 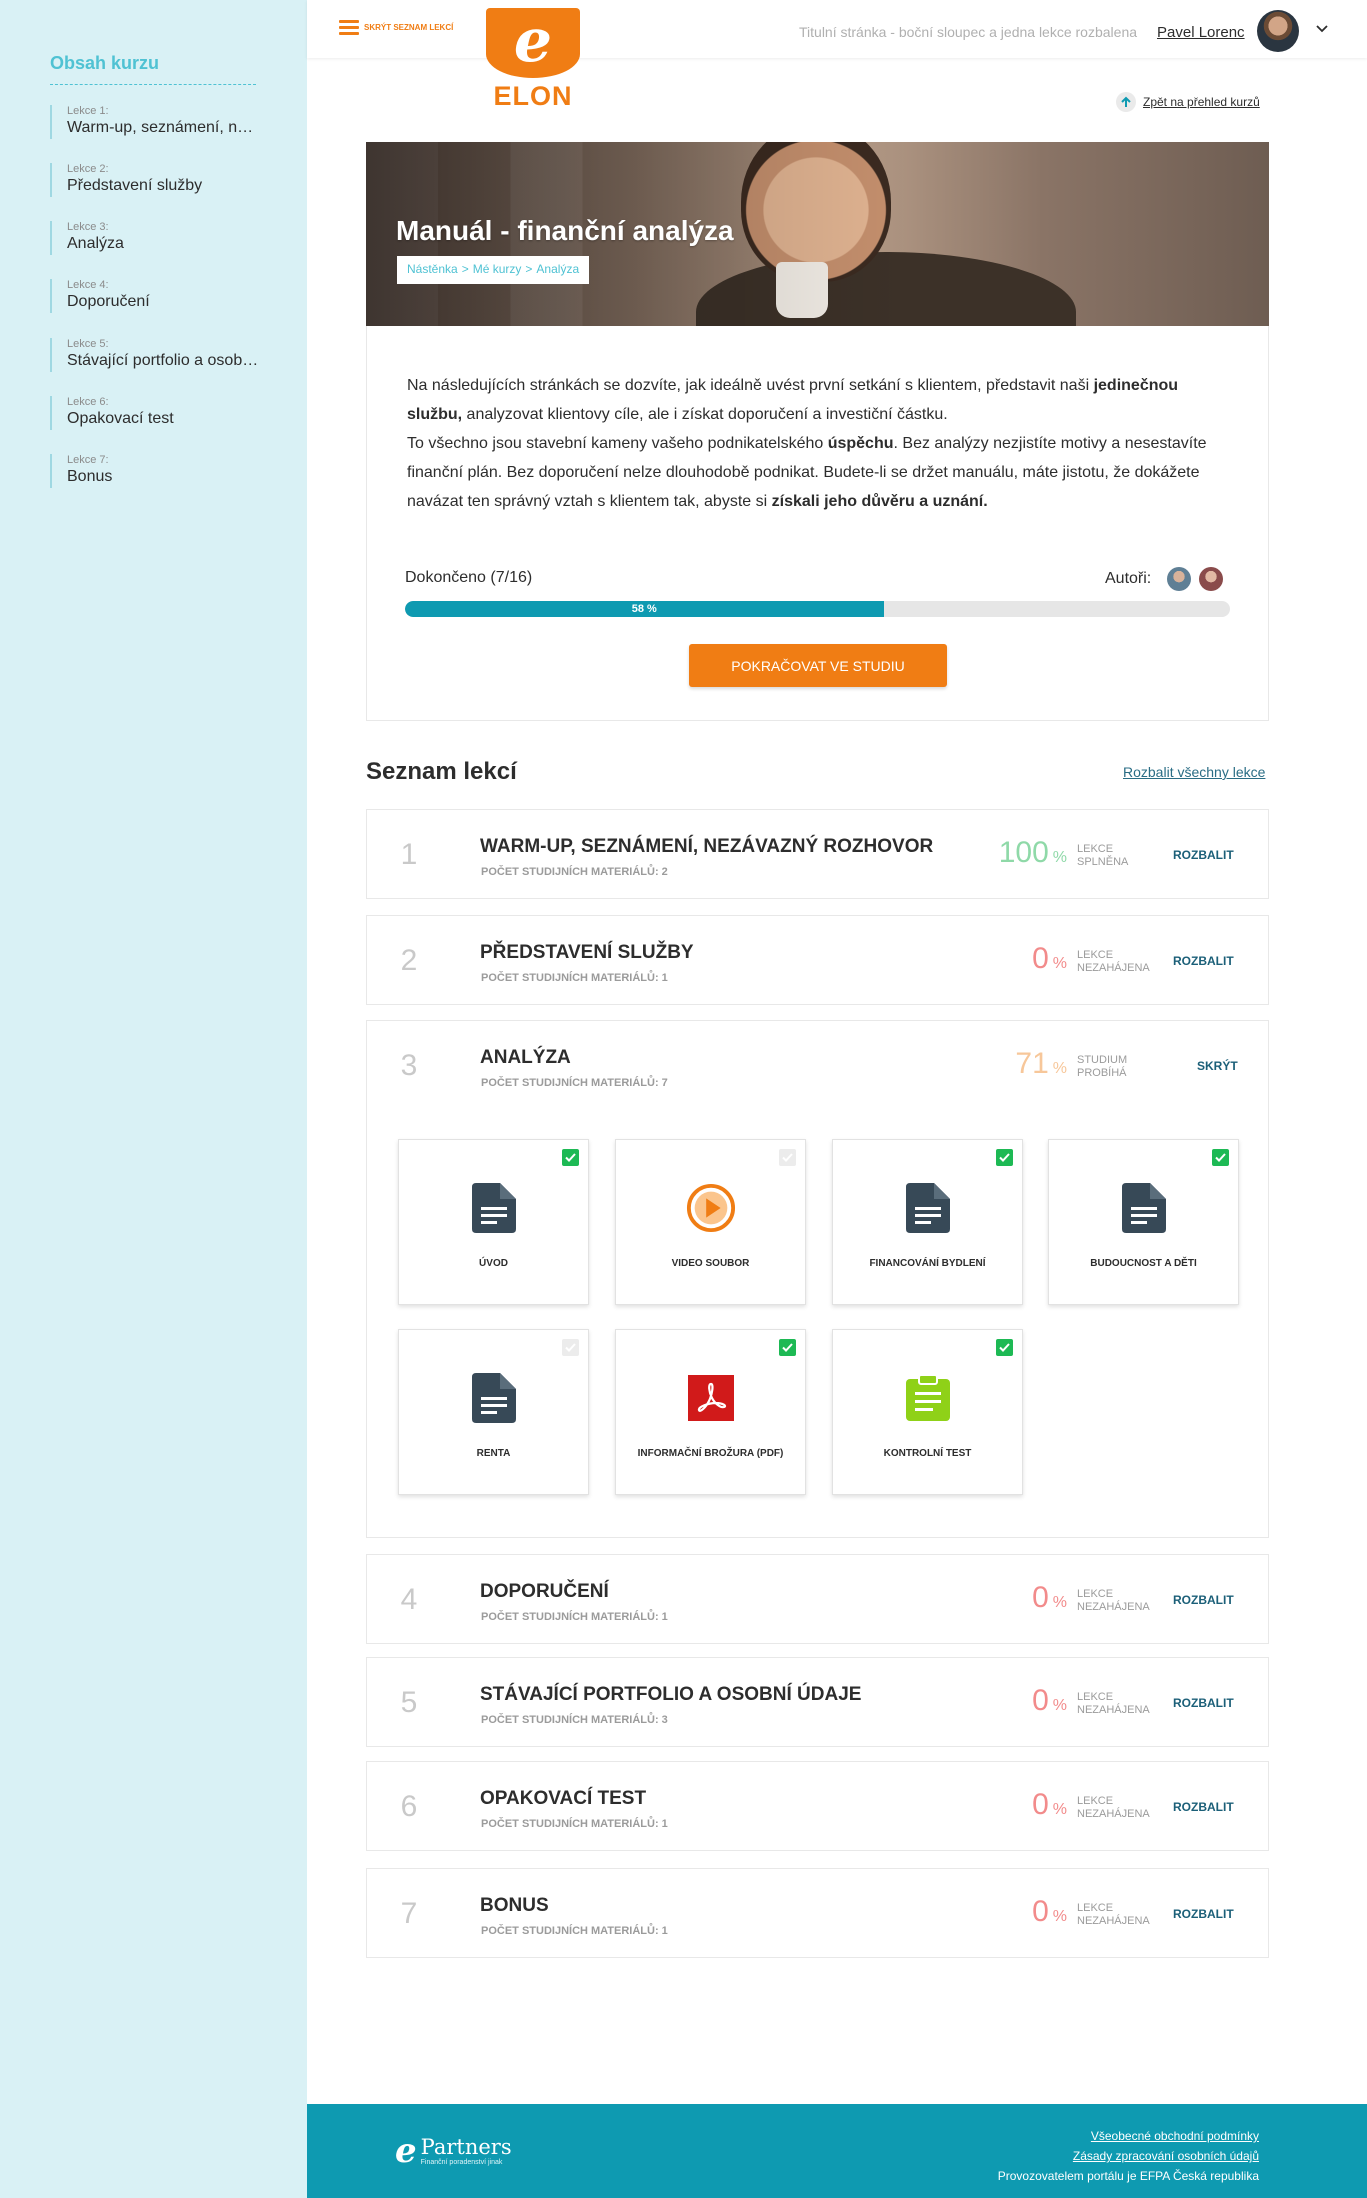 I want to click on sidebar-item-number: Lekce 2:, so click(x=88, y=169).